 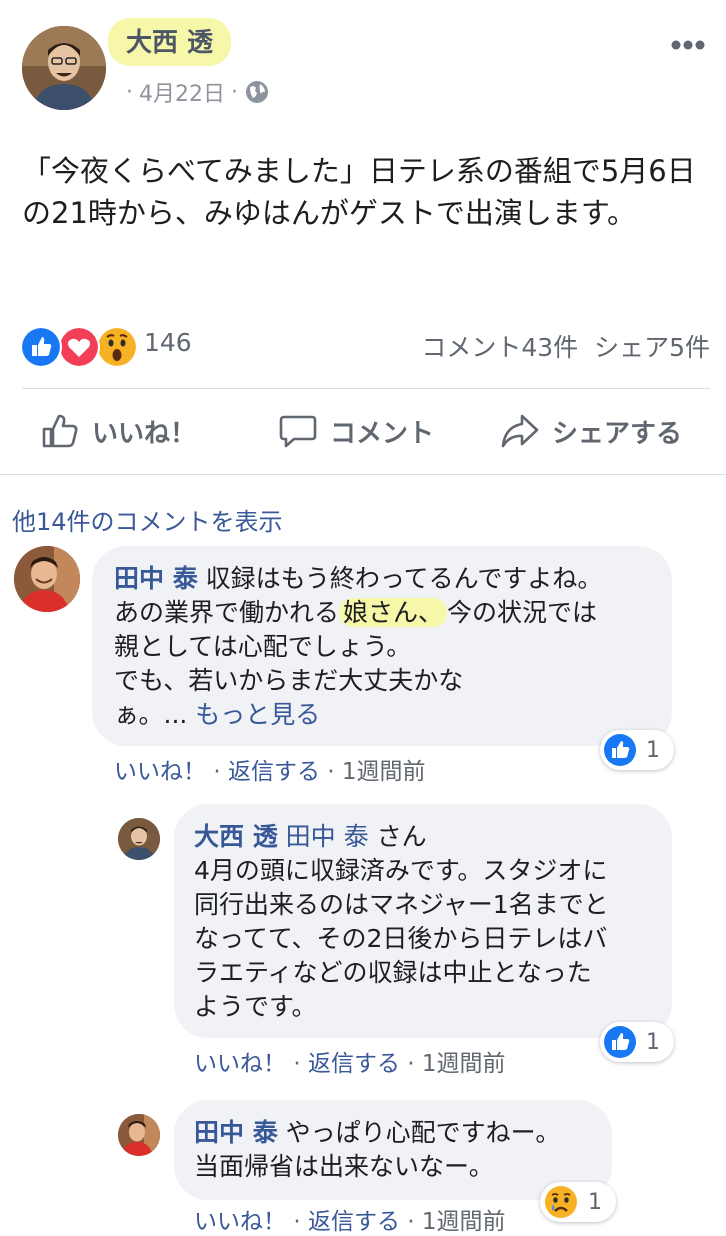 I want to click on post-date: 4月22日, so click(x=182, y=92).